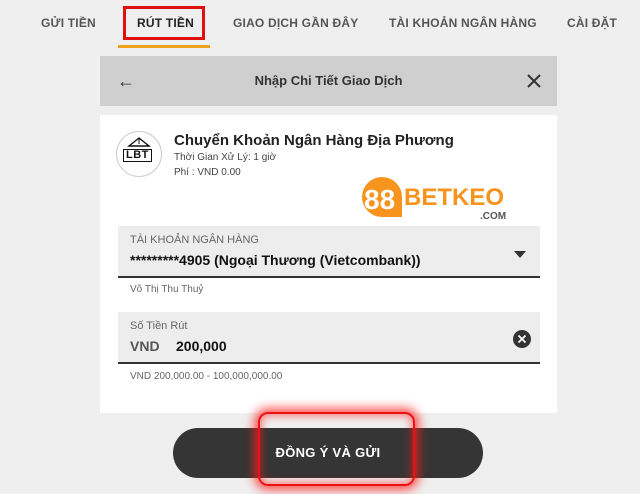  Describe the element at coordinates (206, 376) in the screenshot. I see `amount-range-hint: VND 200,000.00 - 100,000,000.00` at that location.